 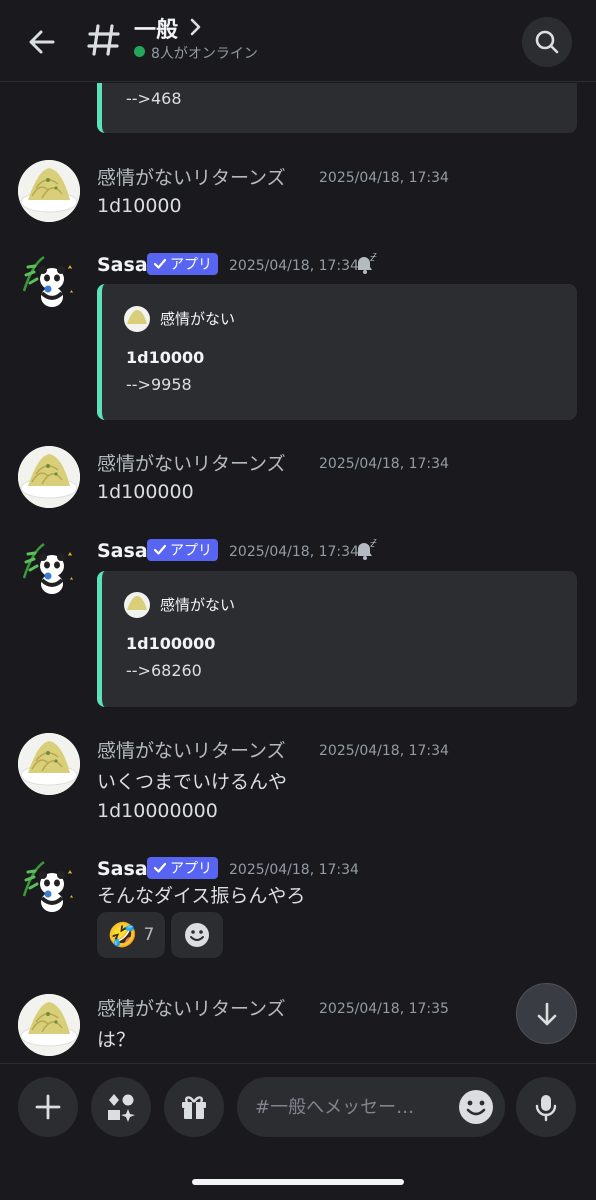 I want to click on home-indicator, so click(x=298, y=1182).